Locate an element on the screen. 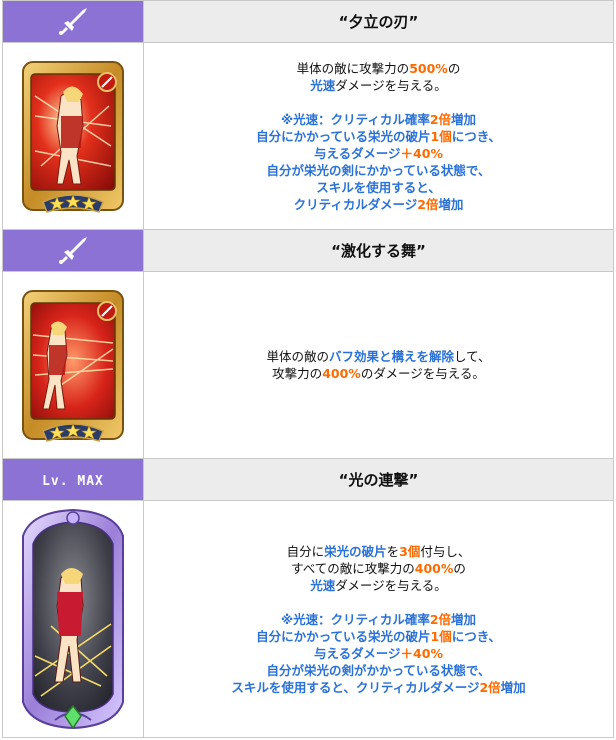 This screenshot has width=616, height=740. keyword-highlight: 栄光の破片 is located at coordinates (355, 551).